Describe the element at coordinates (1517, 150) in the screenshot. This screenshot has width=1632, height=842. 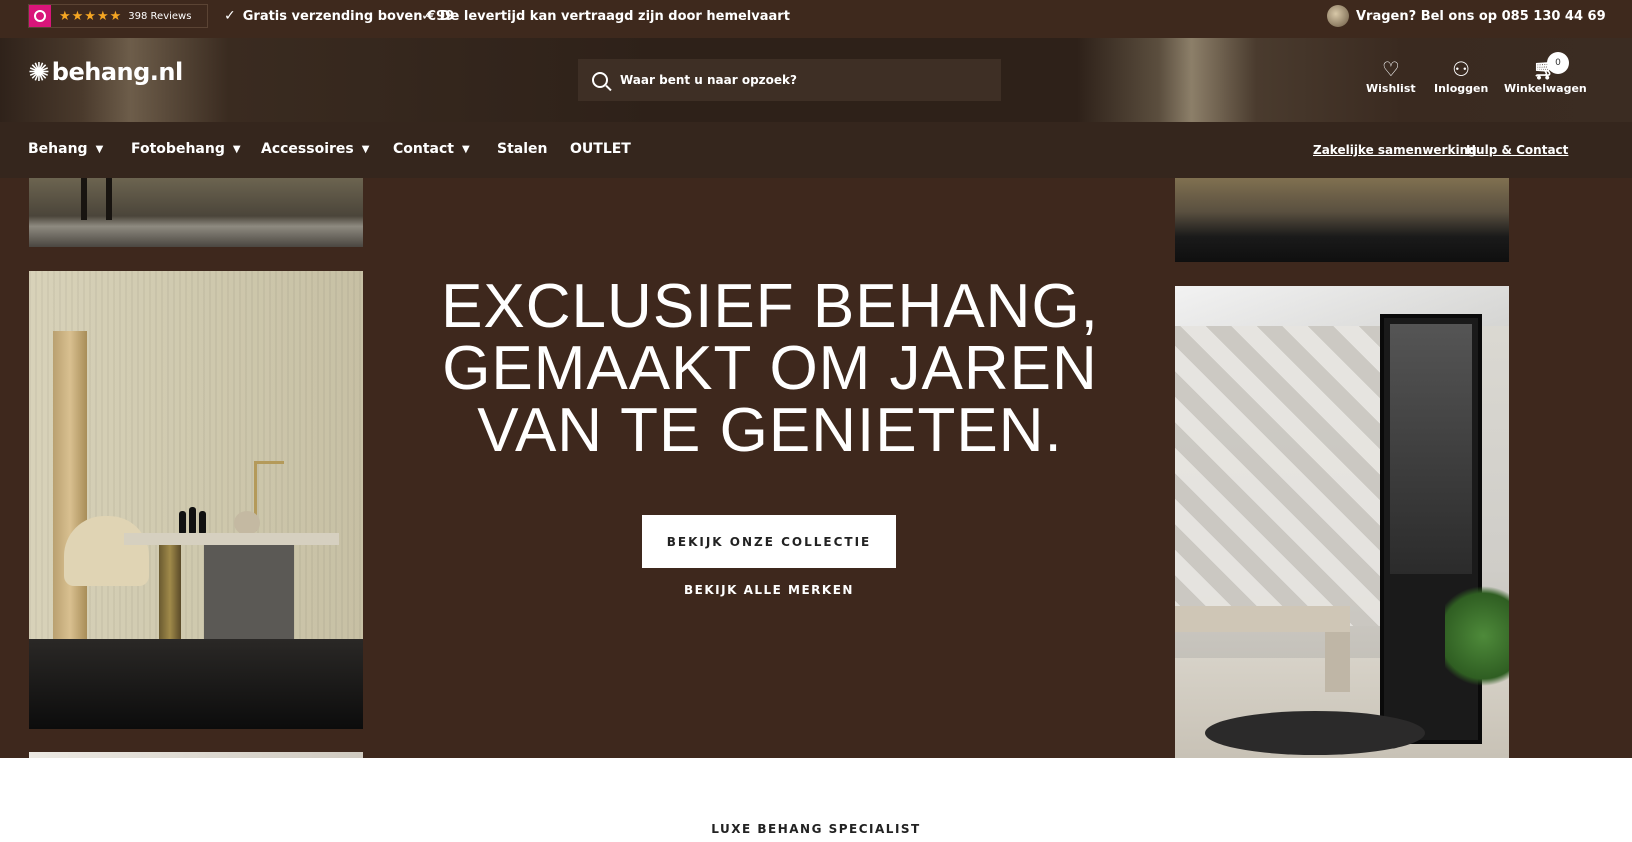
I see `help-contact-link: Hulp & Contact` at that location.